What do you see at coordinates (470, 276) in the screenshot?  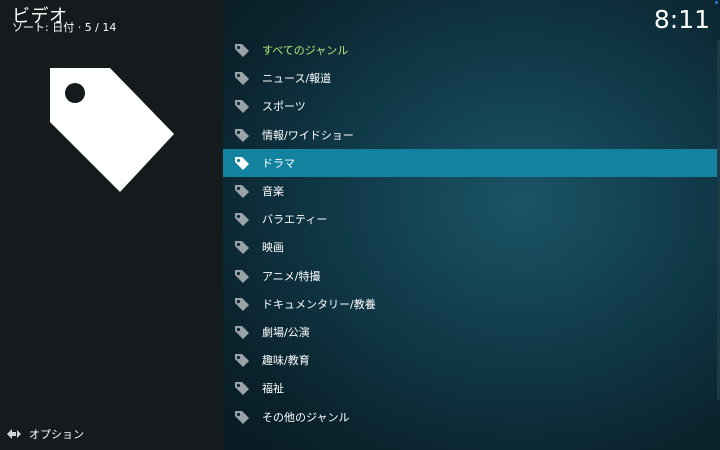 I see `genre-item: アニメ/特撮` at bounding box center [470, 276].